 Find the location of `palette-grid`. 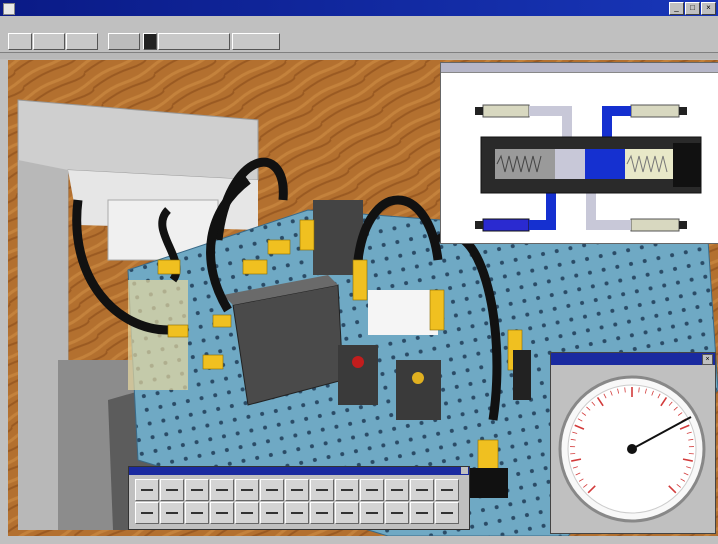

palette-grid is located at coordinates (297, 501).